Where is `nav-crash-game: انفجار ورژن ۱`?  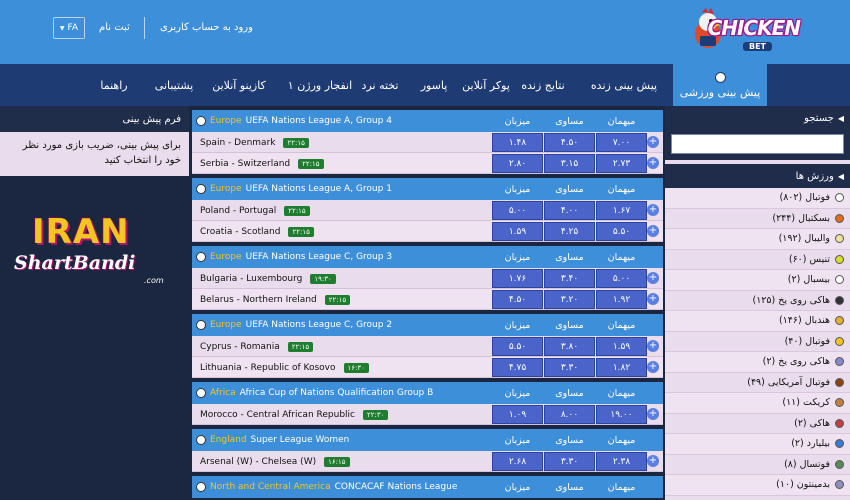
nav-crash-game: انفجار ورژن ۱ is located at coordinates (320, 85).